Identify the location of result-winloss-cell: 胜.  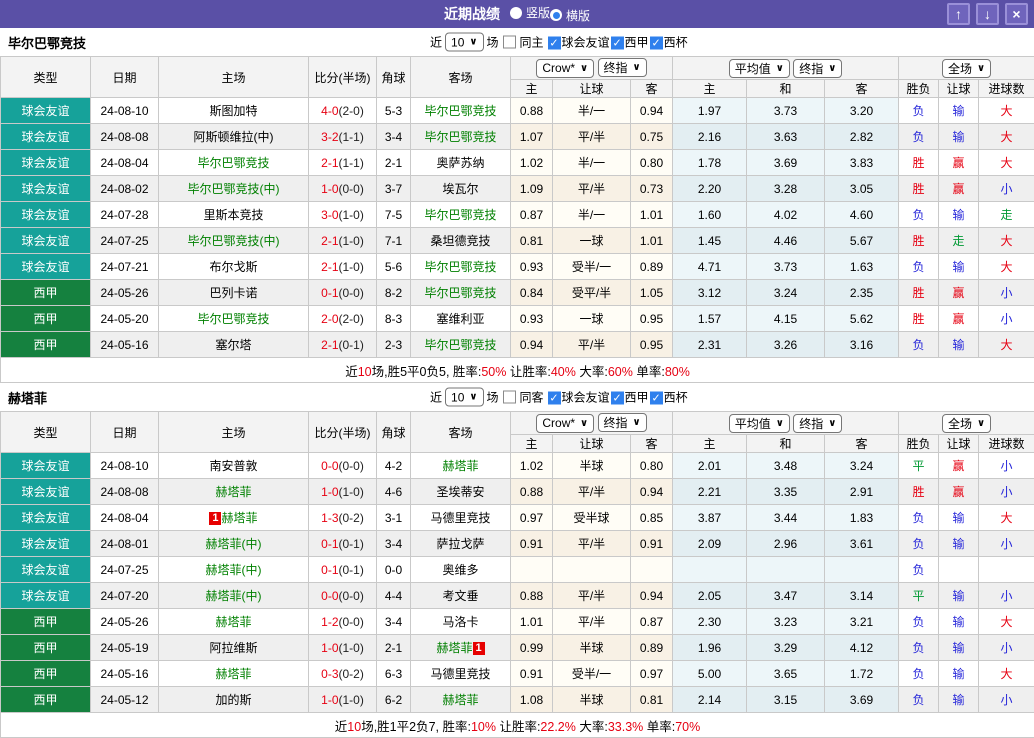
(919, 492).